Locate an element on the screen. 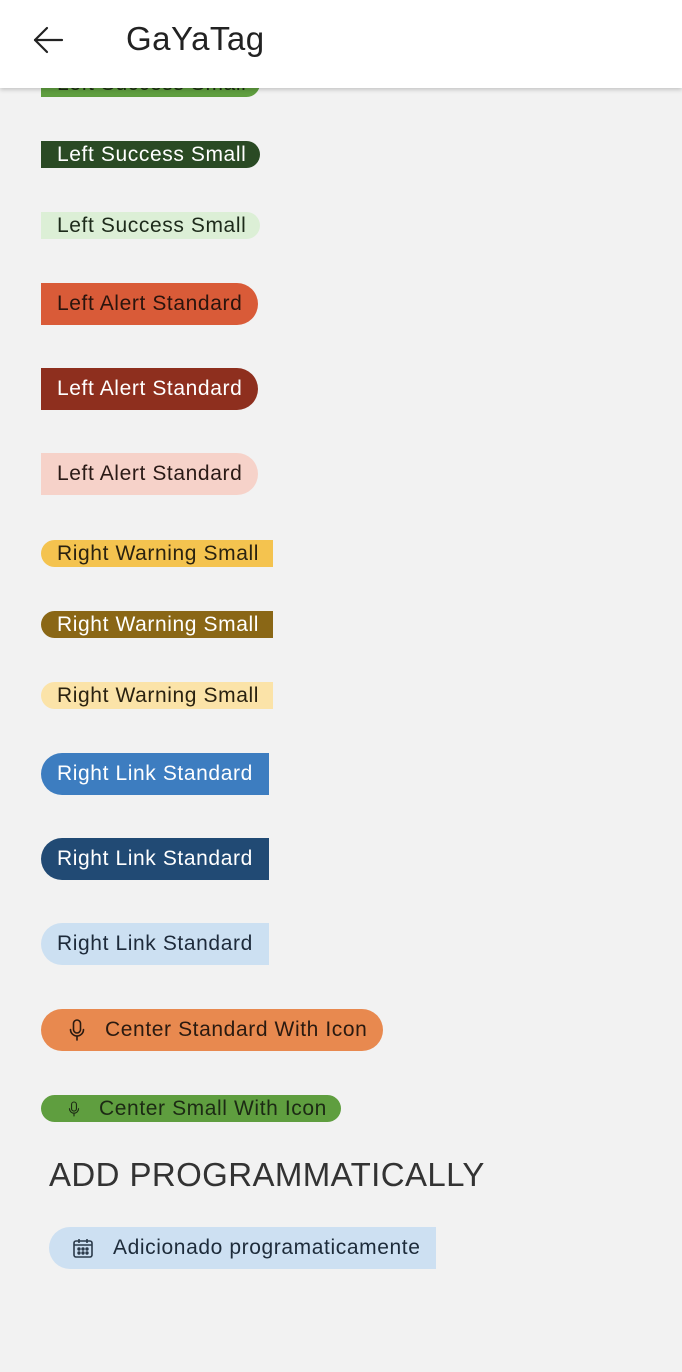 This screenshot has width=682, height=1372. programmatic-tag: Adicionado programaticamente is located at coordinates (243, 1248).